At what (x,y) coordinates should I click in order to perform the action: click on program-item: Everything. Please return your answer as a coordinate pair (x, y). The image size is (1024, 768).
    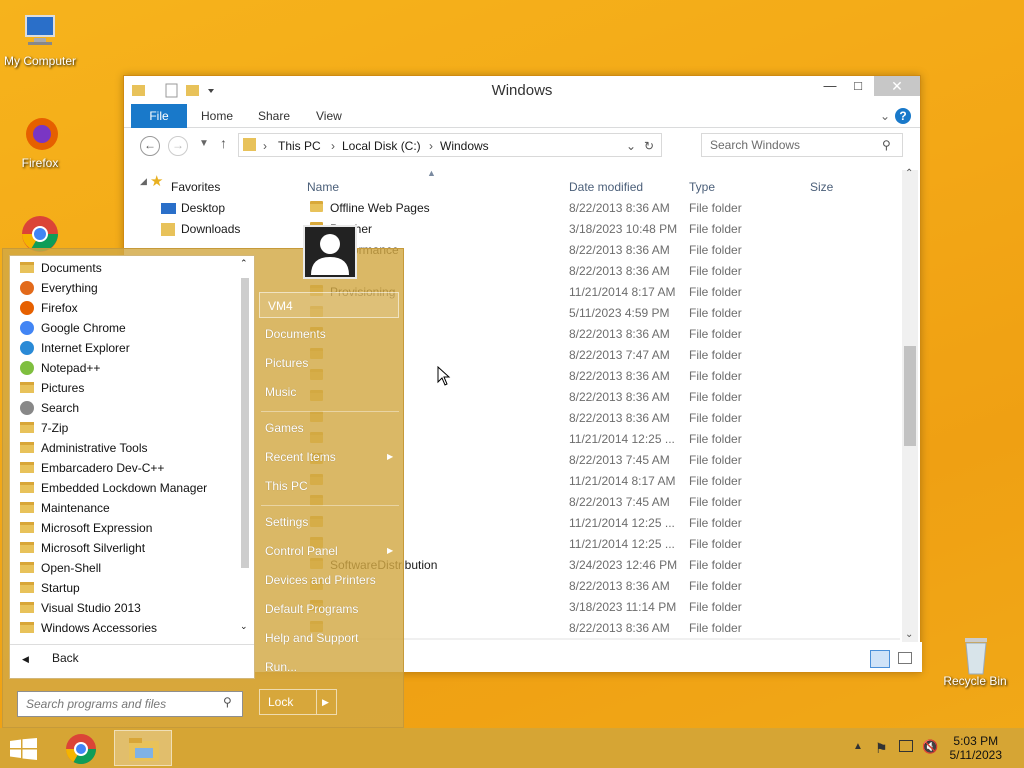
    Looking at the image, I should click on (126, 288).